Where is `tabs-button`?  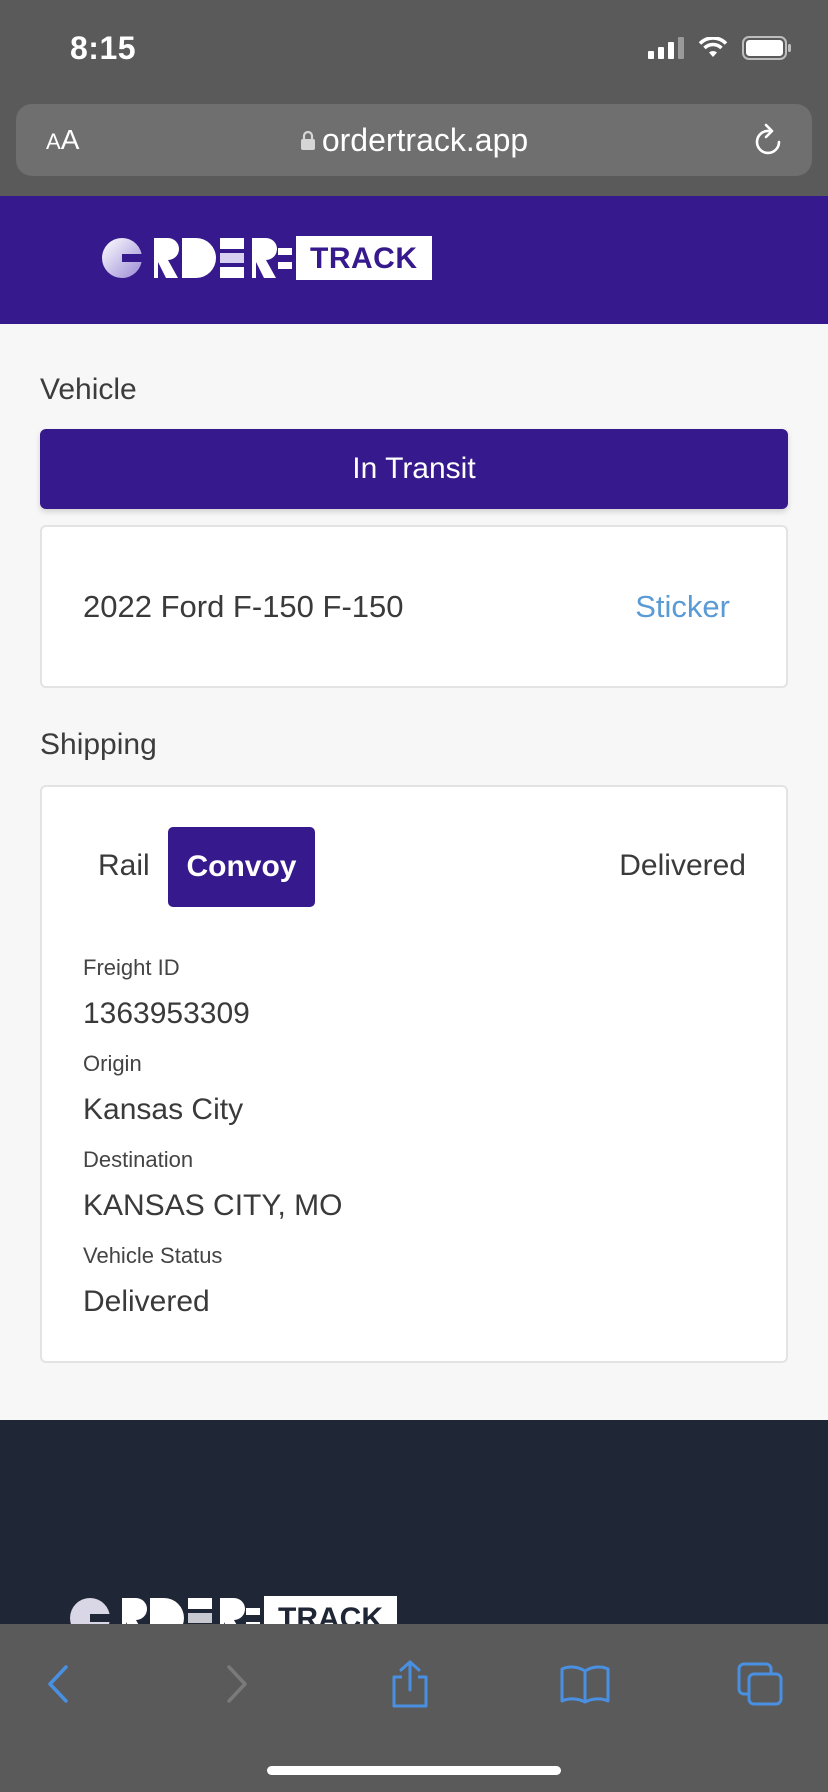 tabs-button is located at coordinates (760, 1684).